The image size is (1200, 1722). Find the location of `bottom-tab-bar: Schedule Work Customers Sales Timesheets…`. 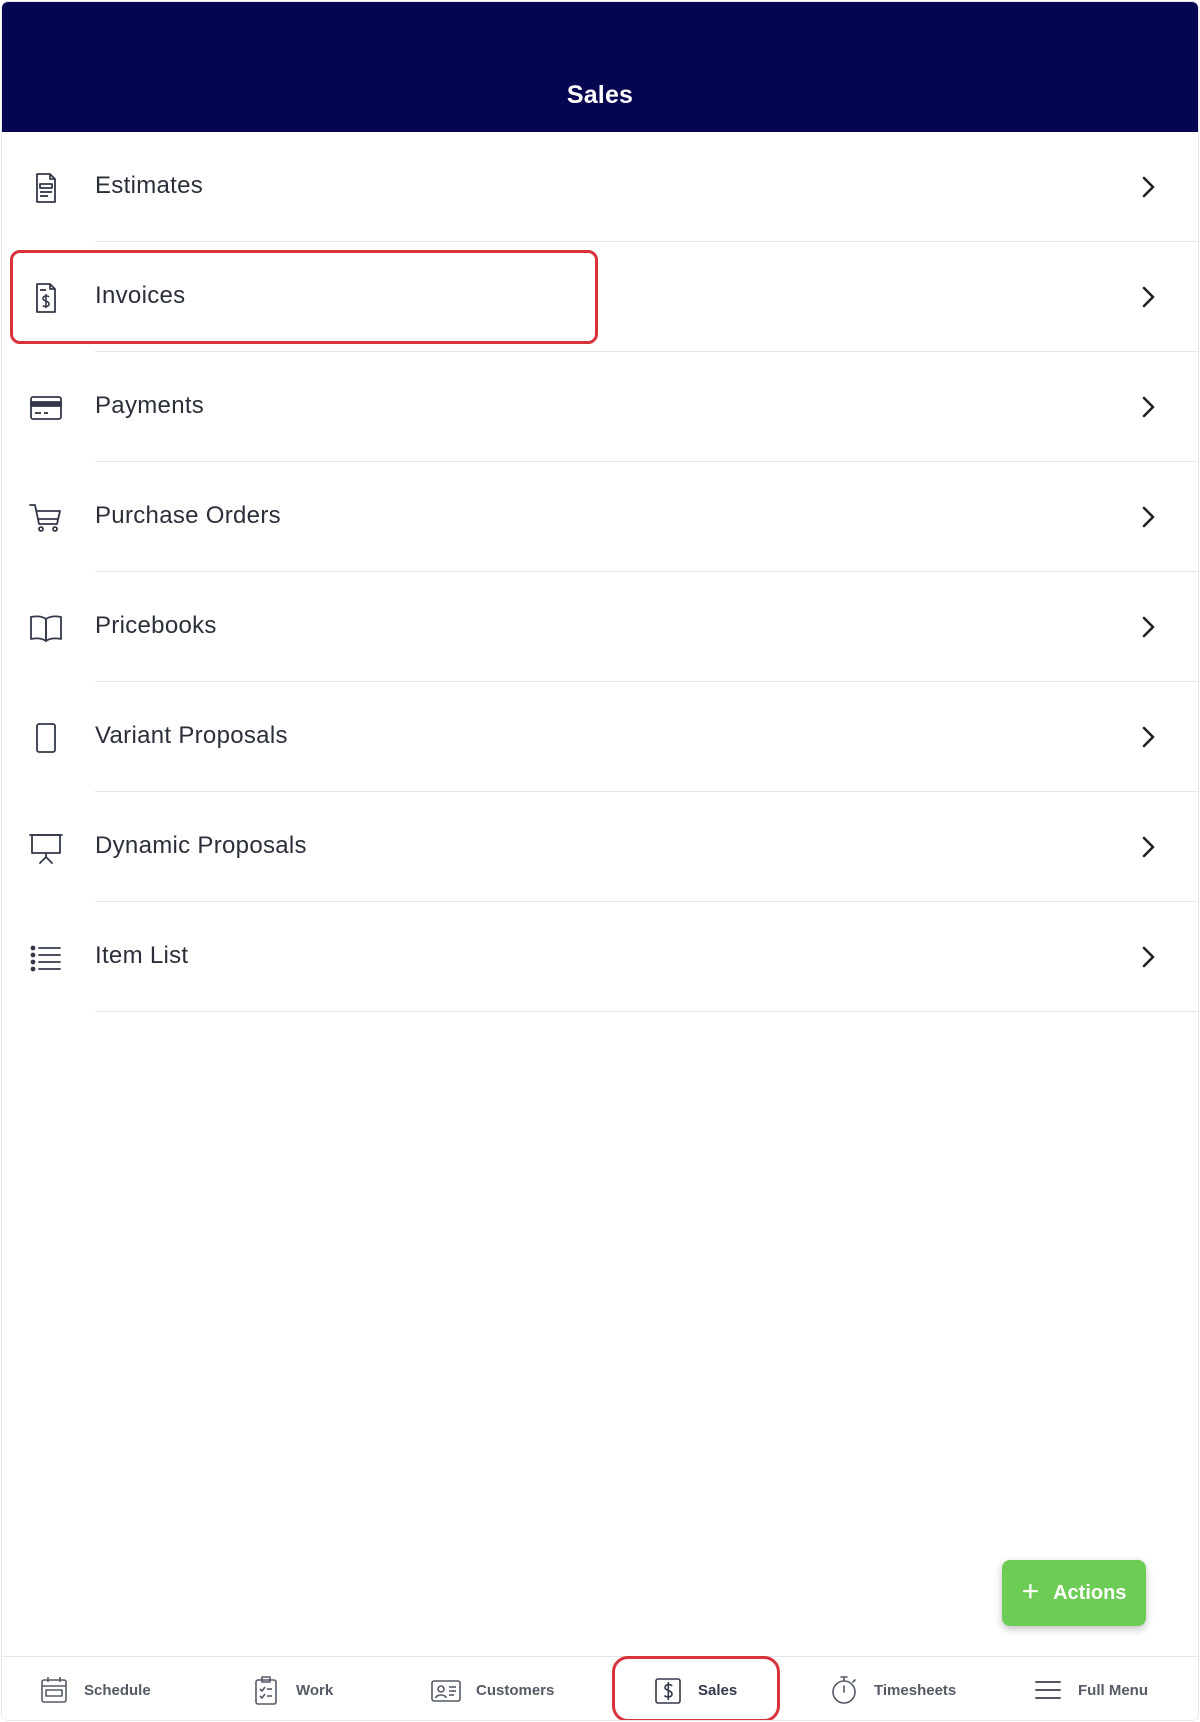

bottom-tab-bar: Schedule Work Customers Sales Timesheets… is located at coordinates (600, 1688).